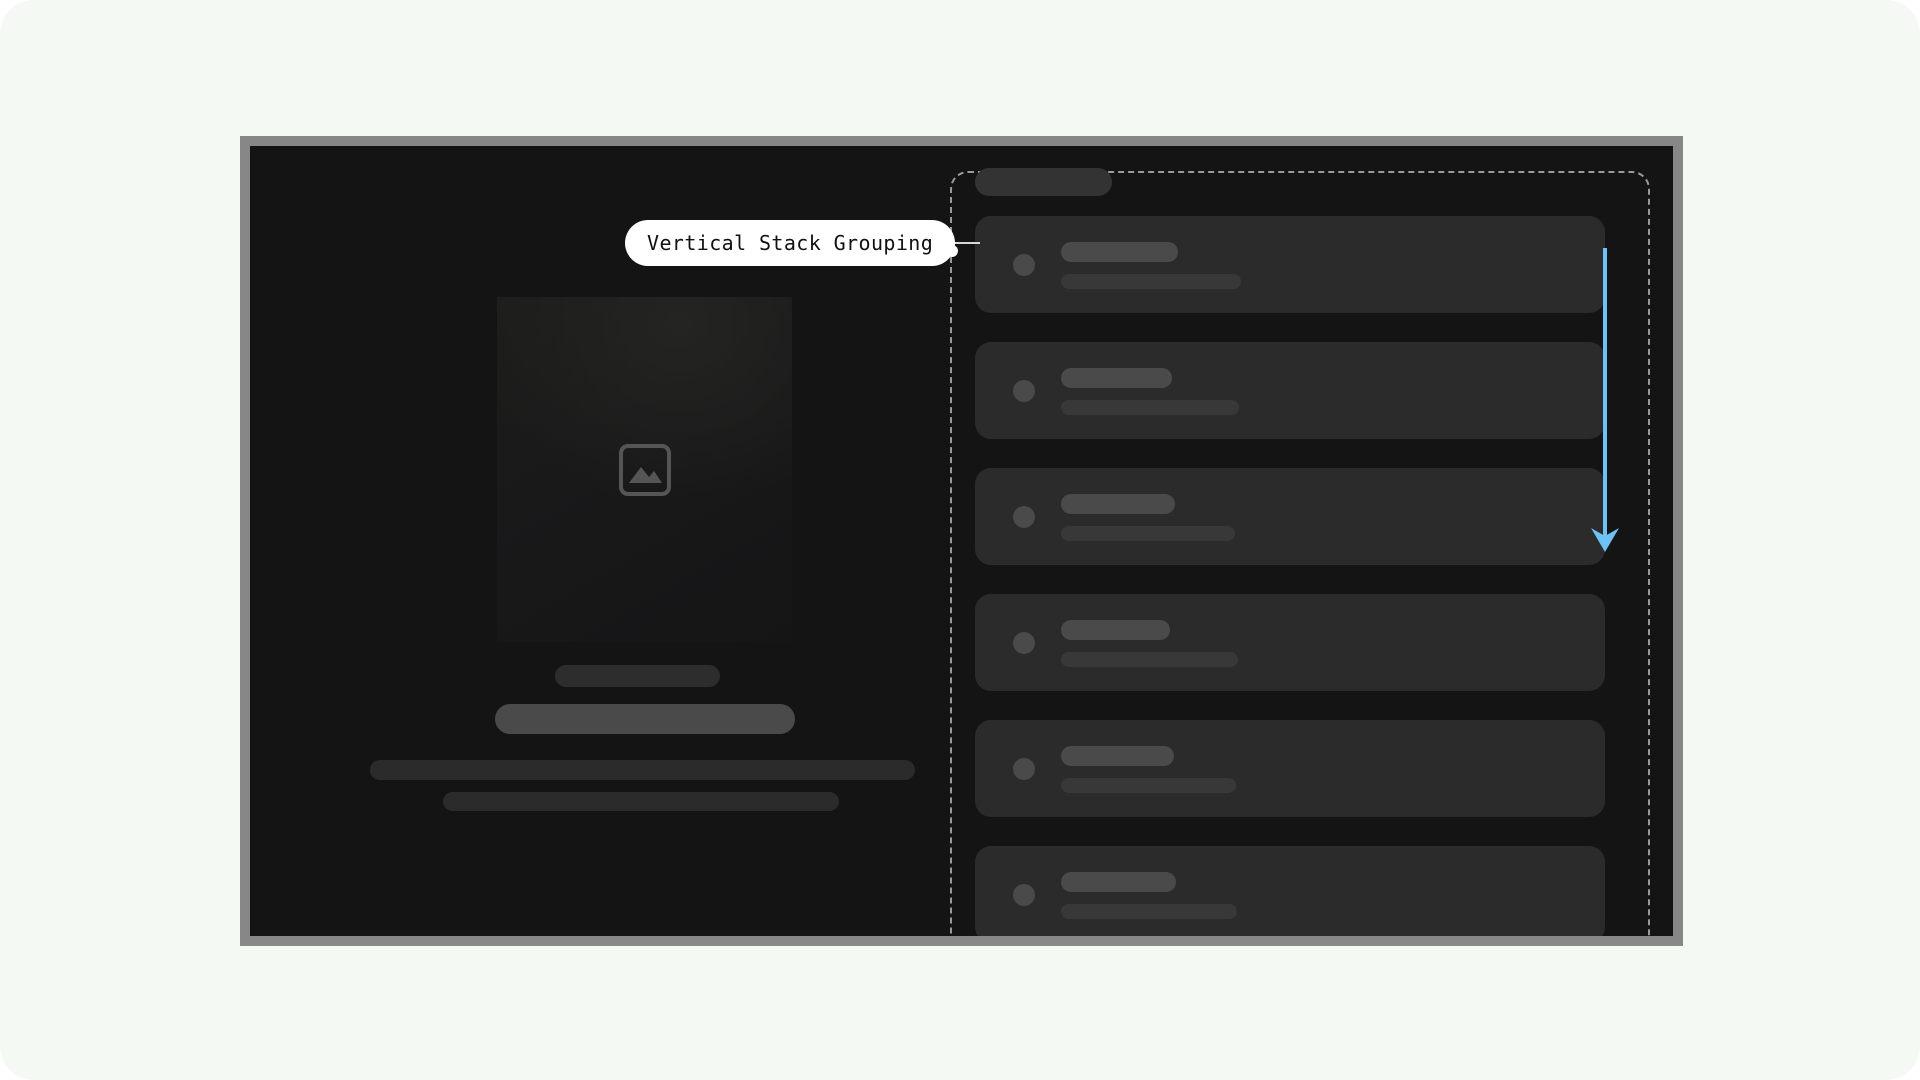  I want to click on image-placeholder-icon, so click(645, 470).